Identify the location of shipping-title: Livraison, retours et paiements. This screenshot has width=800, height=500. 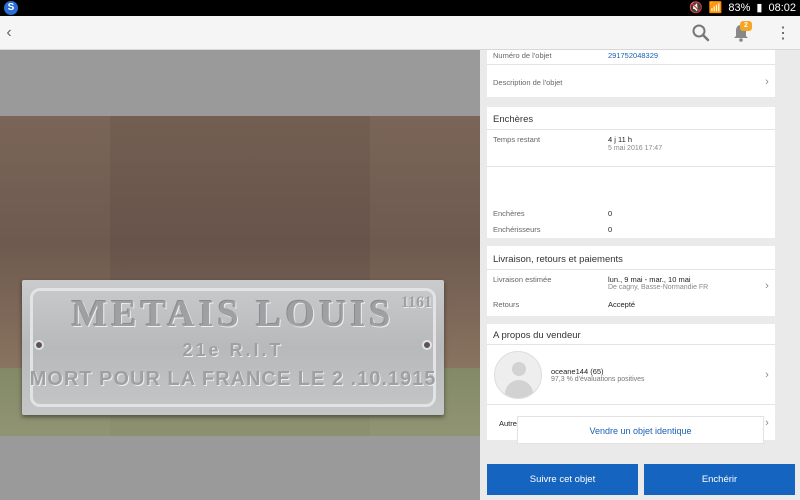
(558, 259).